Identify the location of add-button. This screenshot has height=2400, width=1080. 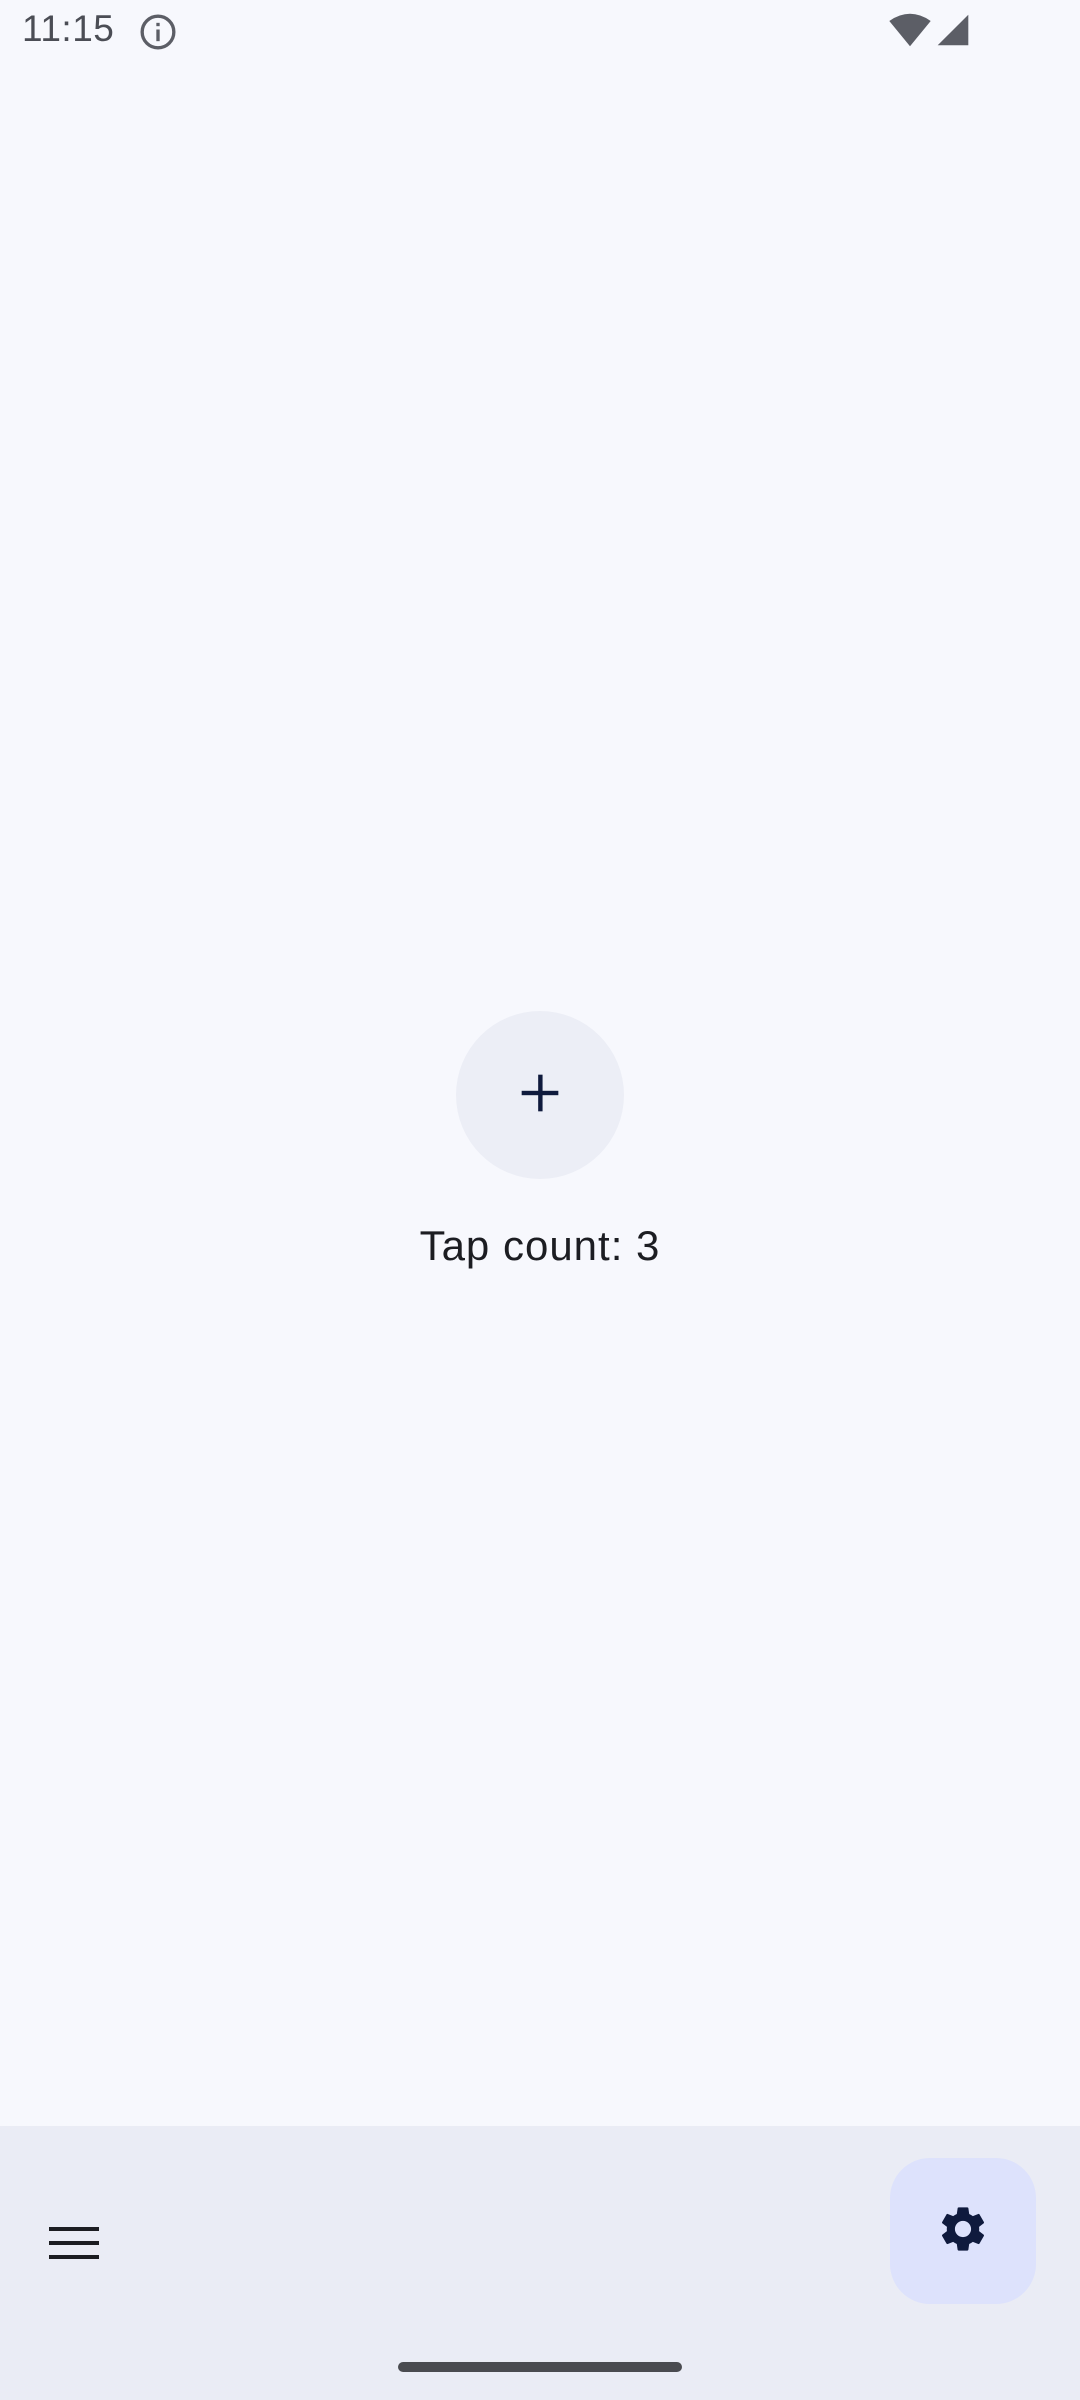
(540, 1095).